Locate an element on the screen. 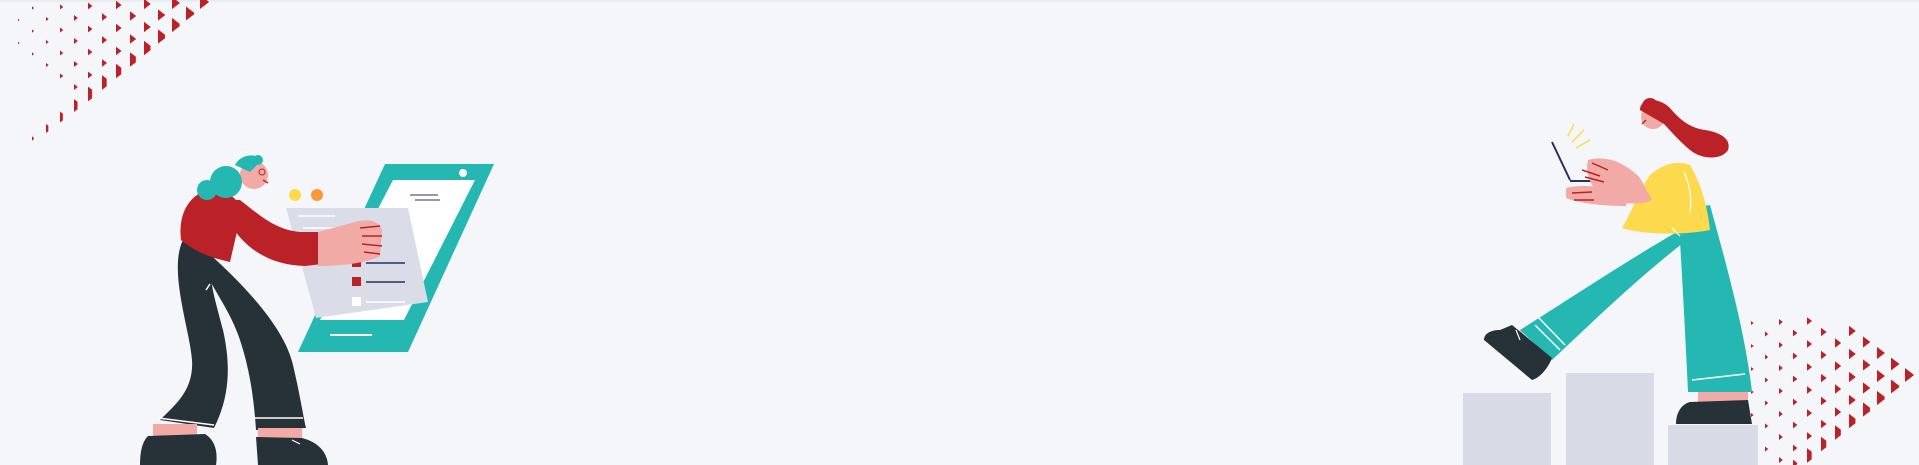  triangle-pattern-bottom-right is located at coordinates (1833, 391).